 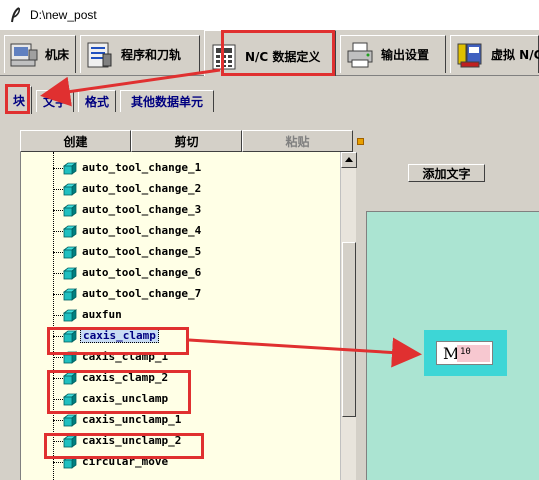 I want to click on tree-item-label: caxis_unclamp_1, so click(x=132, y=419).